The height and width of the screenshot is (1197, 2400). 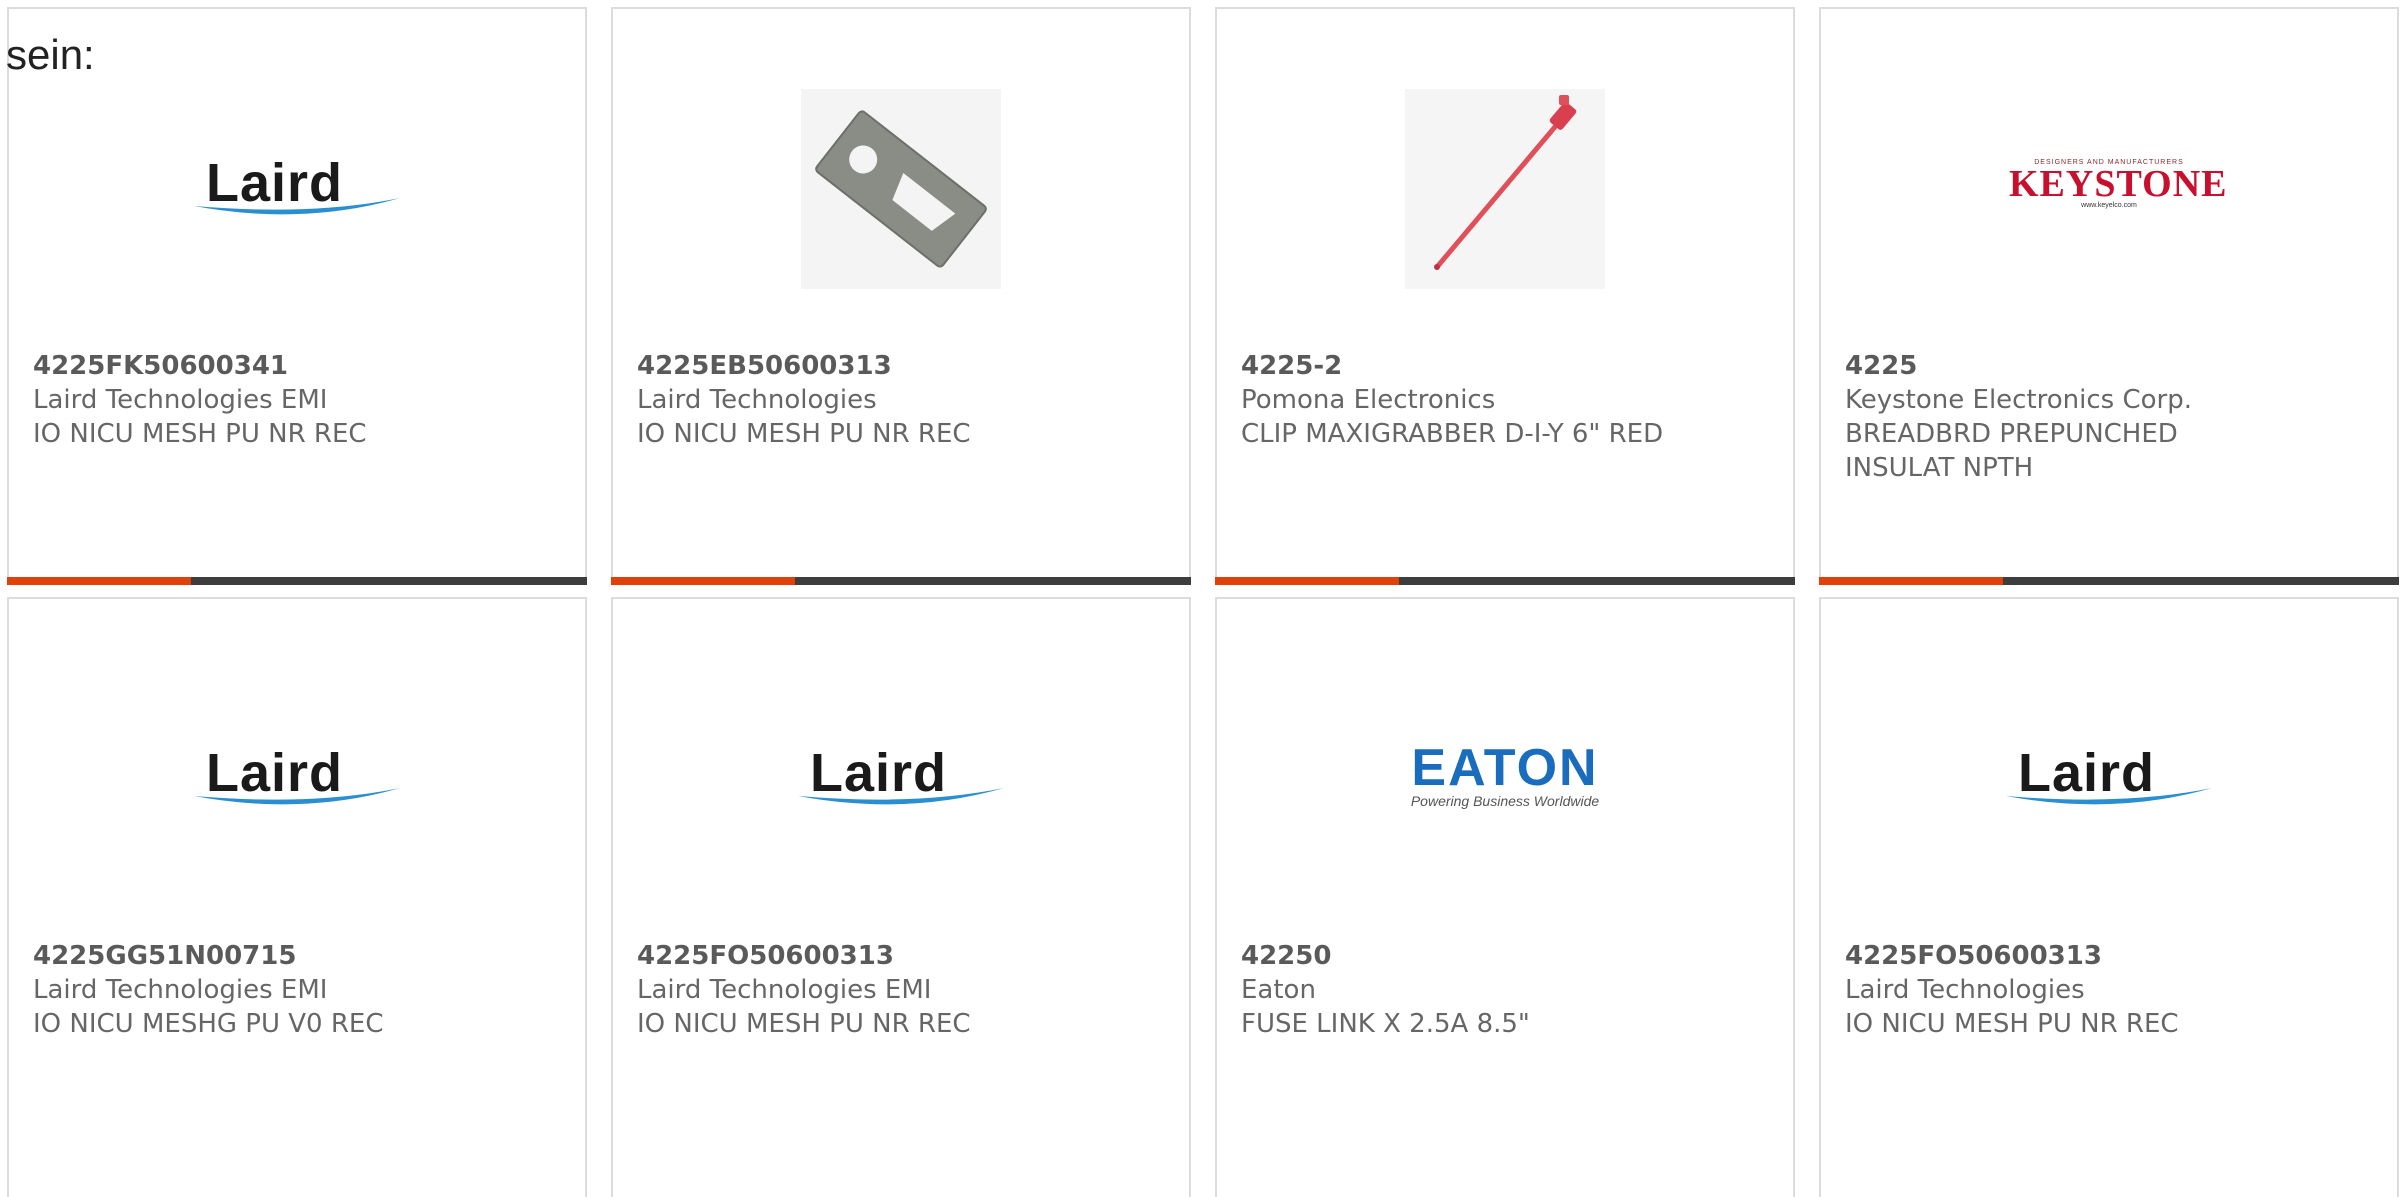 What do you see at coordinates (2111, 366) in the screenshot?
I see `part-number: 4225` at bounding box center [2111, 366].